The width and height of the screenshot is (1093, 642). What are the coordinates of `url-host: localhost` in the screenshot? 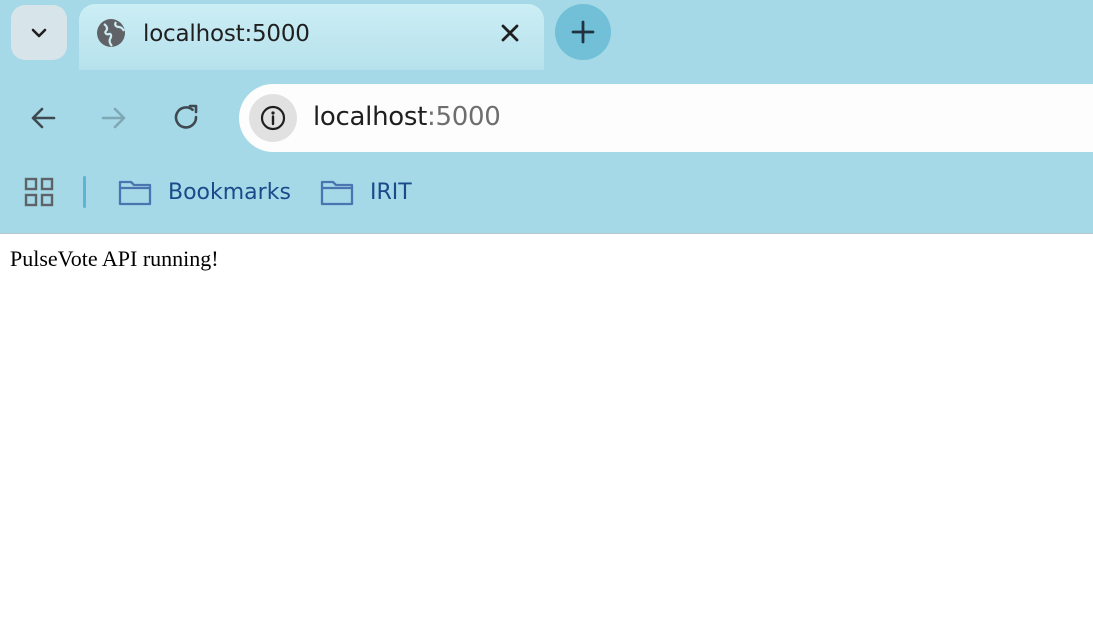 It's located at (370, 117).